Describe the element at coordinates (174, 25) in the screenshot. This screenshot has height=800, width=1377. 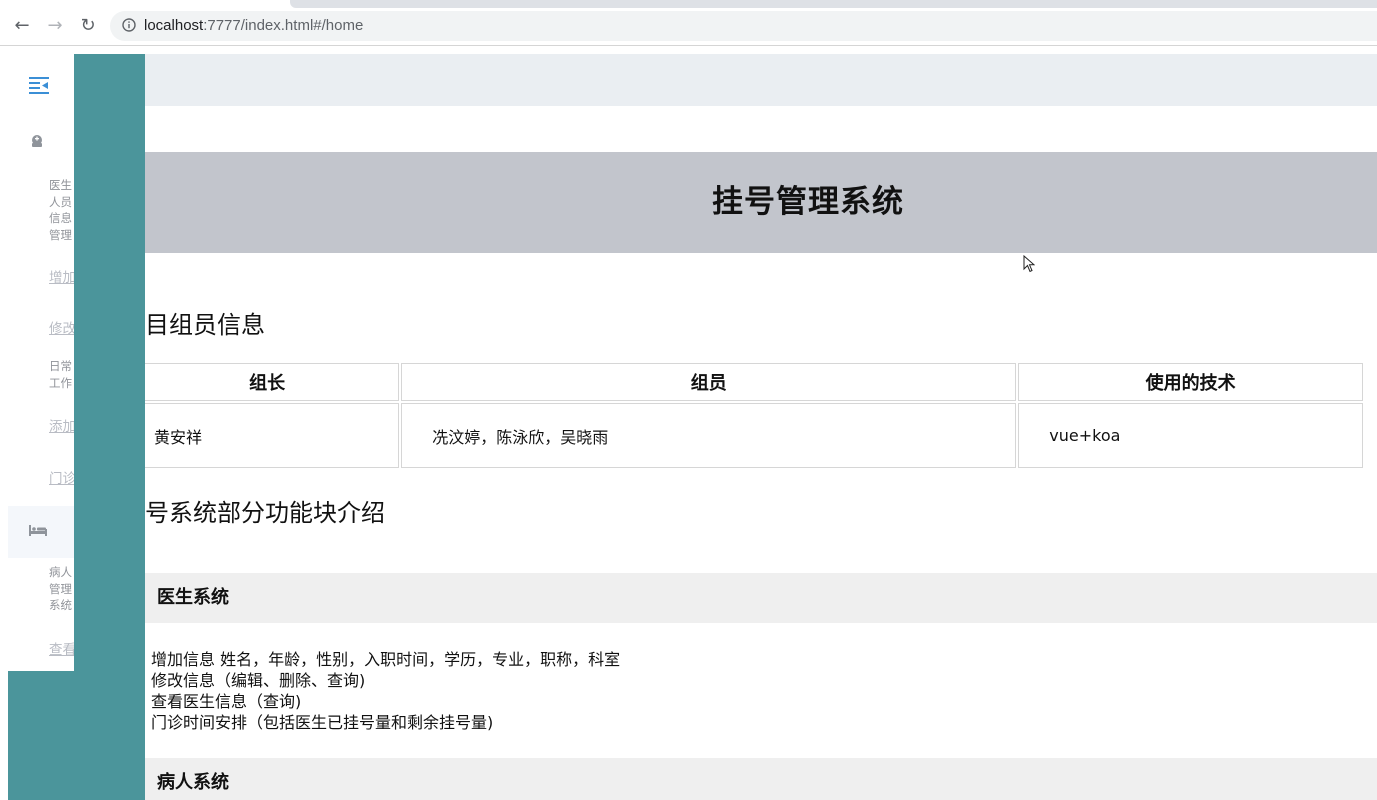
I see `url-host: localhost` at that location.